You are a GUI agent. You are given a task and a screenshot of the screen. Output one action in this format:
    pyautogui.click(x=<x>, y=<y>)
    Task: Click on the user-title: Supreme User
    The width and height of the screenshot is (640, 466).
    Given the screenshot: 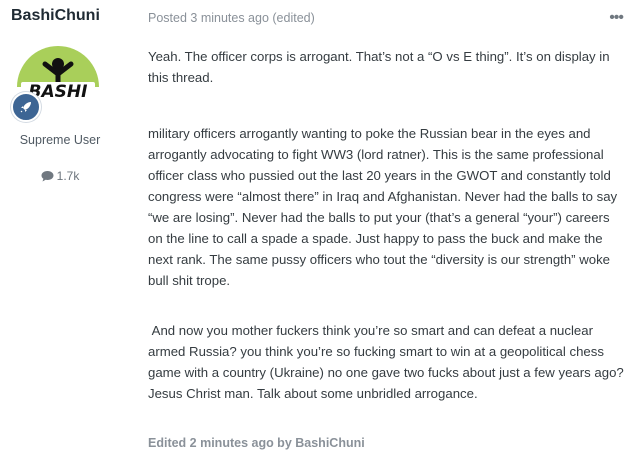 What is the action you would take?
    pyautogui.click(x=60, y=140)
    